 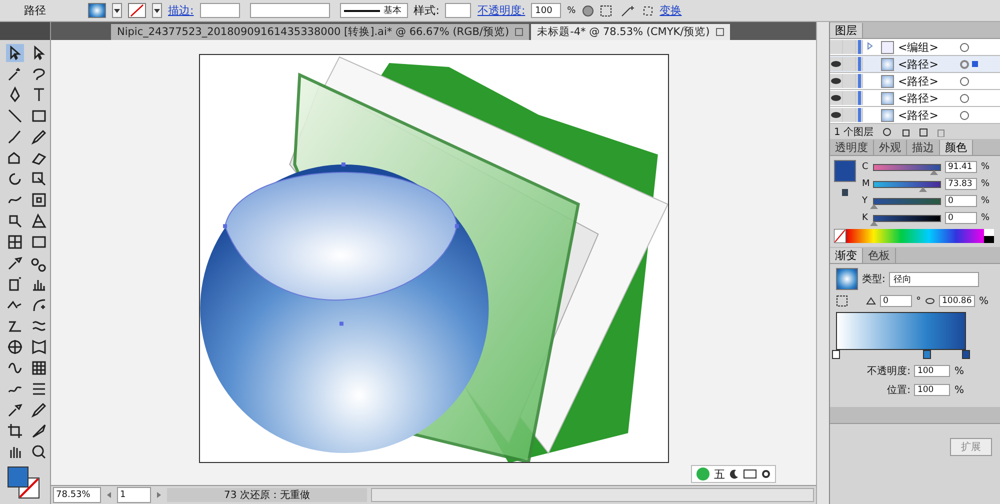 I want to click on mesh-icon, so click(x=15, y=242).